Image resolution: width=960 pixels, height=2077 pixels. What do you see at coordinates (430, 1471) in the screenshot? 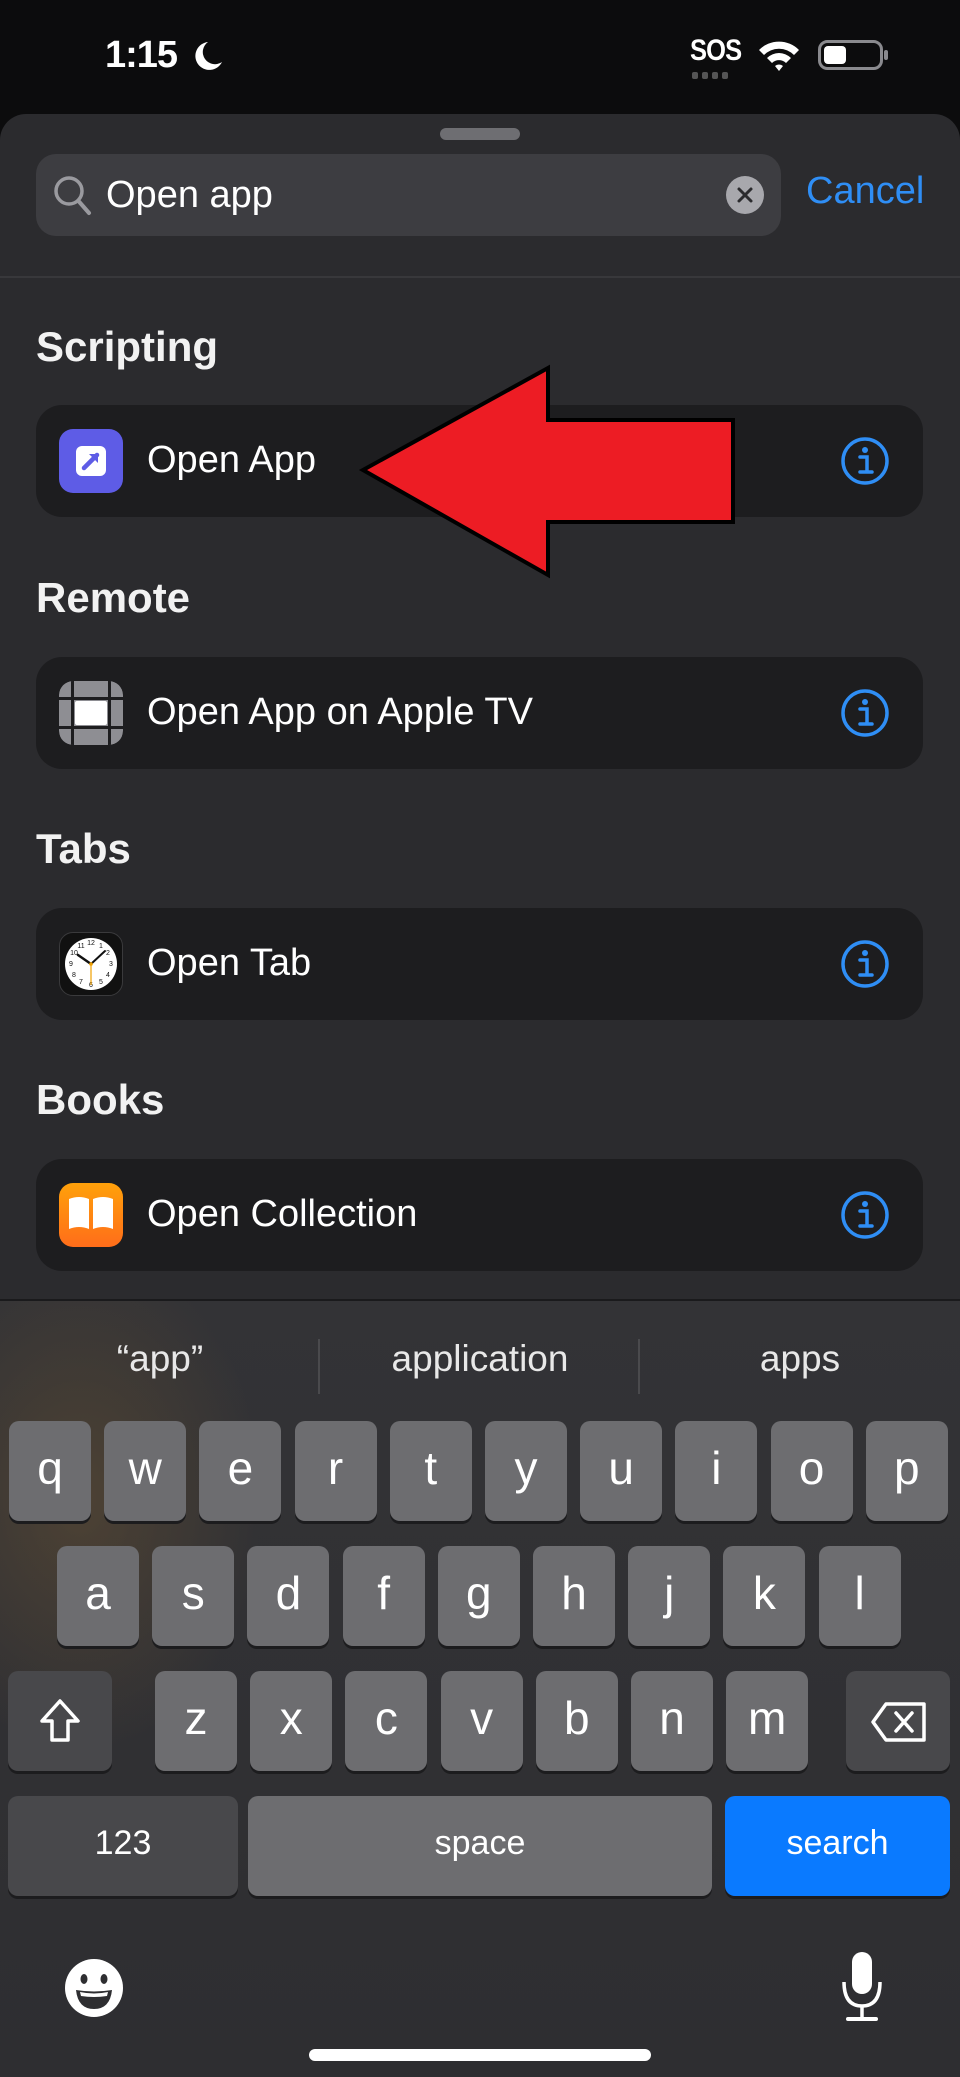
I see `key-t: t` at bounding box center [430, 1471].